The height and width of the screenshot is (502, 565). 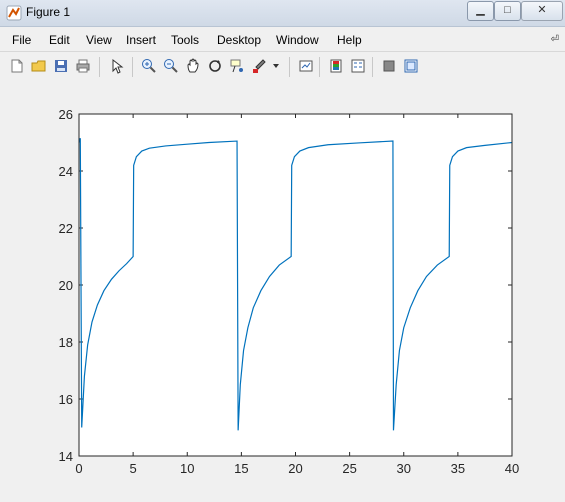 I want to click on zoom-out-icon, so click(x=171, y=66).